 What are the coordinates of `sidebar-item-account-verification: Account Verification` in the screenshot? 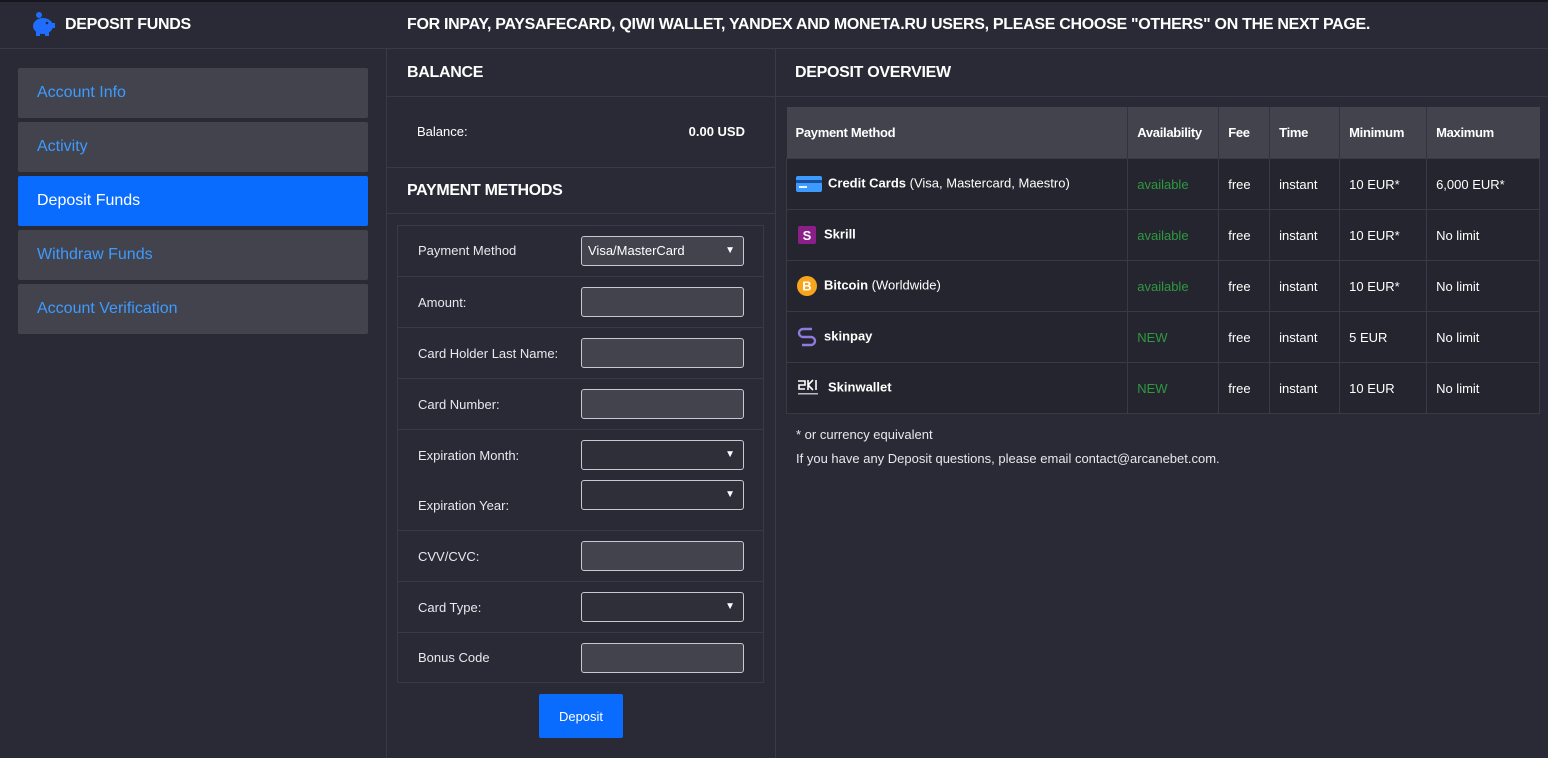 It's located at (193, 309).